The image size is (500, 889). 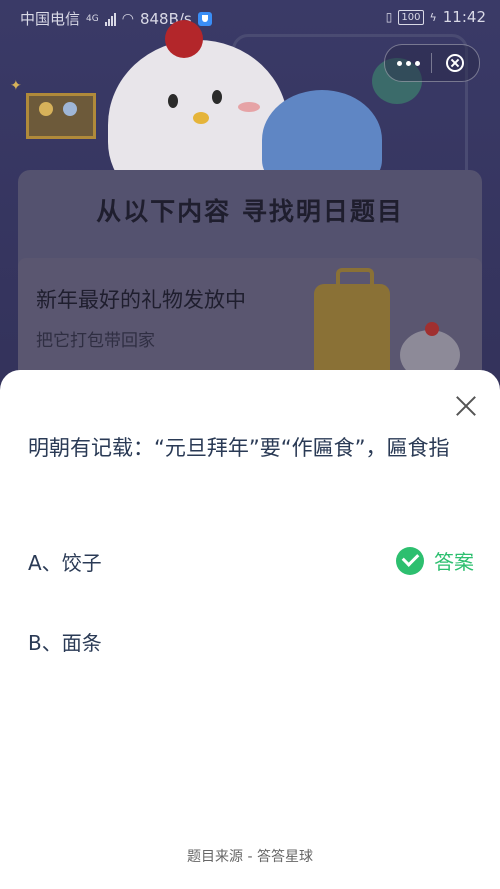 I want to click on chick-beak, so click(x=201, y=118).